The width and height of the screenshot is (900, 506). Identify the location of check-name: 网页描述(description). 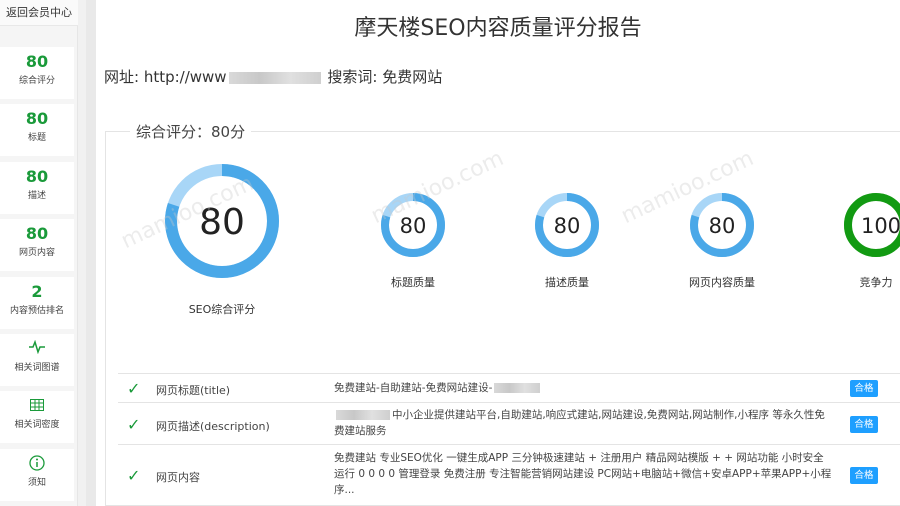
(213, 426).